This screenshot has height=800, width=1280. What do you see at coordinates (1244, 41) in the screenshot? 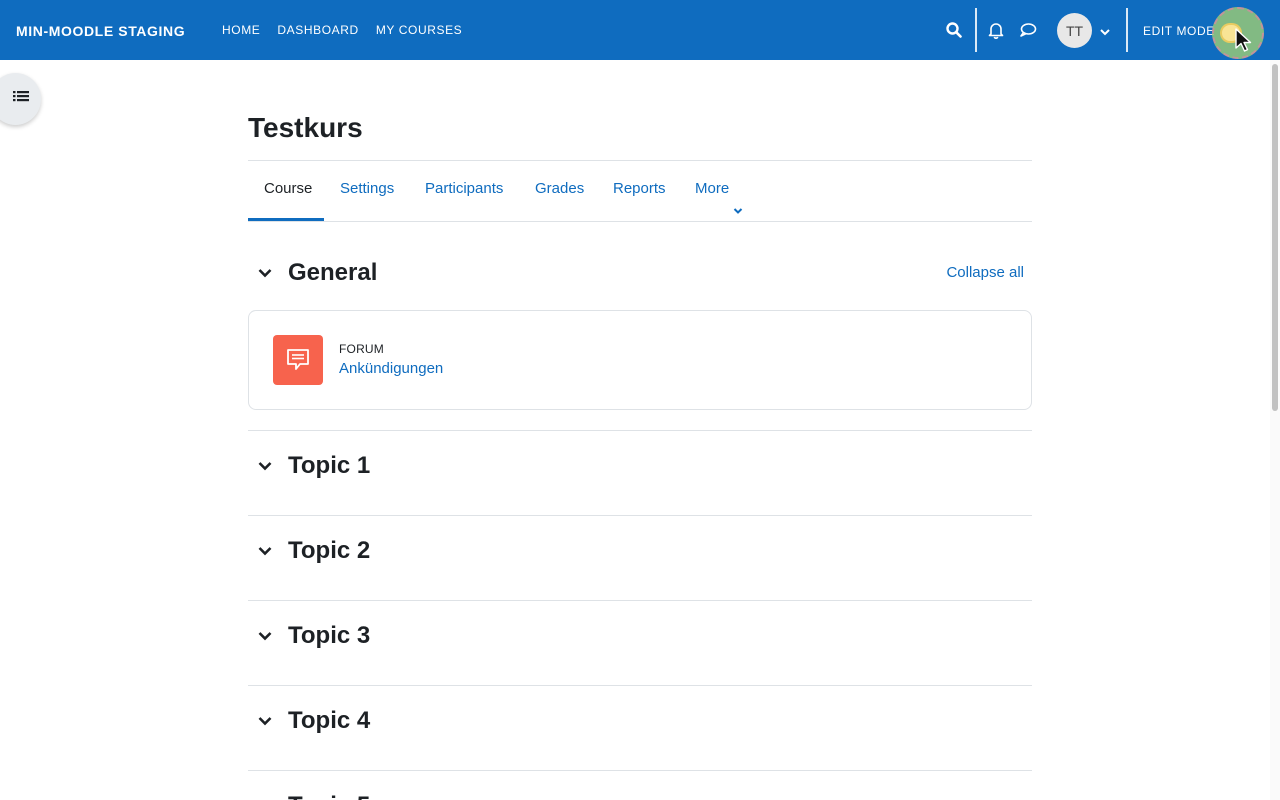
I see `mouse-cursor-icon` at bounding box center [1244, 41].